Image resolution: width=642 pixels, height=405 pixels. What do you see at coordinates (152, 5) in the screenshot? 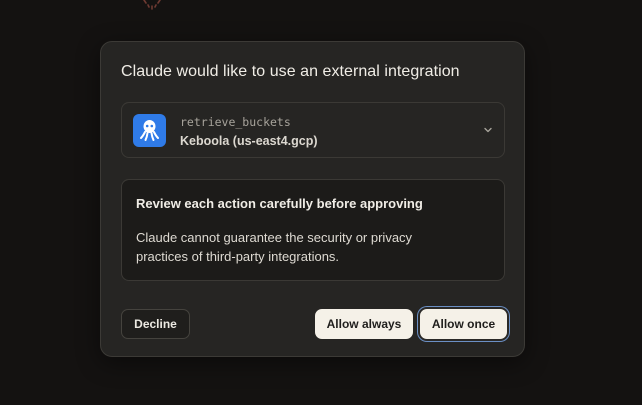
I see `loading-spinner-icon` at bounding box center [152, 5].